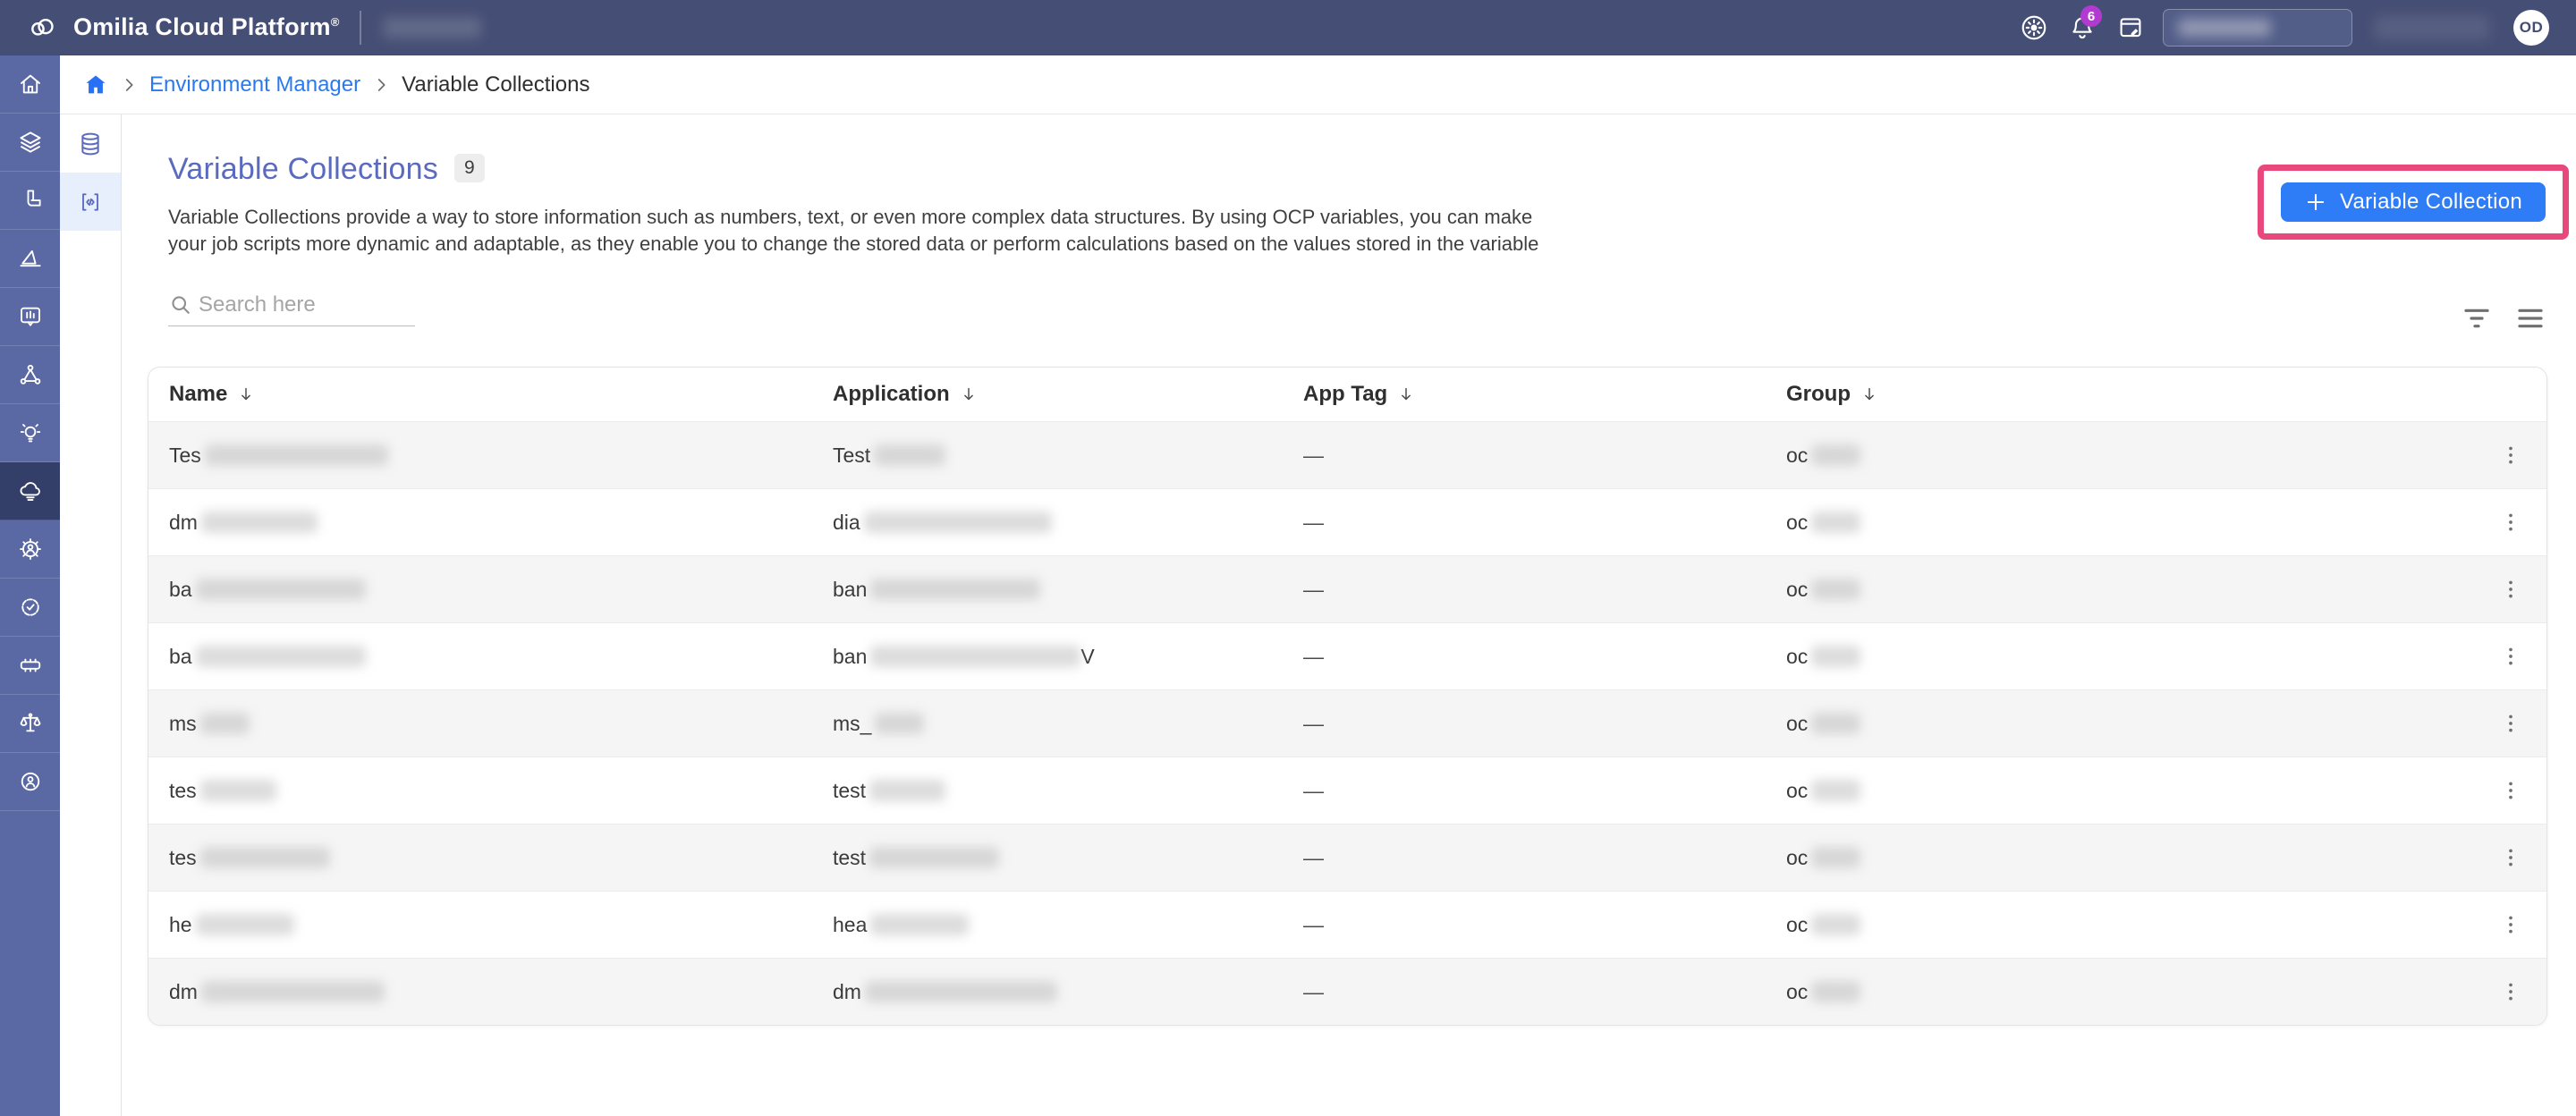  I want to click on sidebar-item-verification, so click(30, 608).